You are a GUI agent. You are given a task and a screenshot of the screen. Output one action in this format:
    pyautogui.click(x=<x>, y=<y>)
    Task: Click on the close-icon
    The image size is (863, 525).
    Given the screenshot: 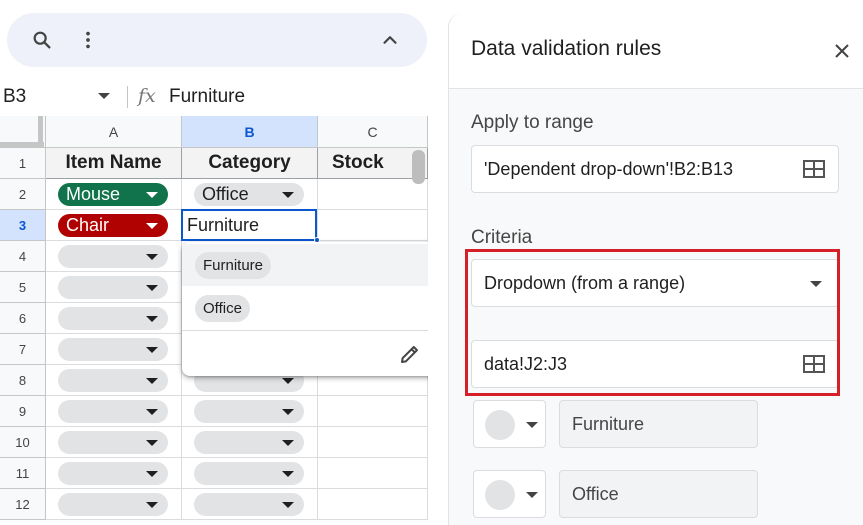 What is the action you would take?
    pyautogui.click(x=842, y=51)
    